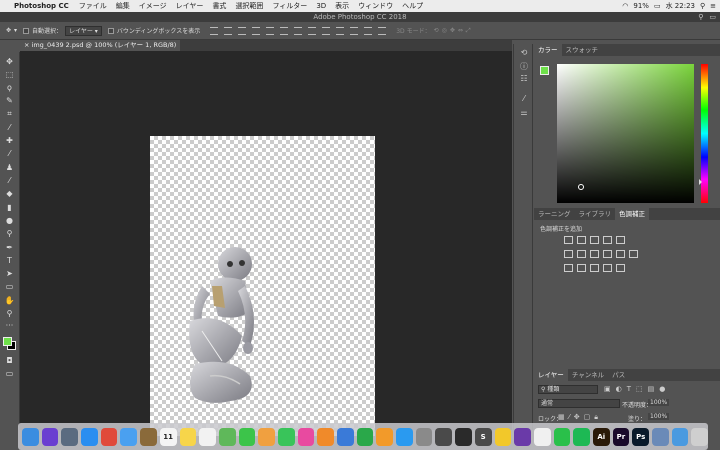 This screenshot has width=720, height=450. I want to click on lasso-icon: ϙ, so click(9, 87).